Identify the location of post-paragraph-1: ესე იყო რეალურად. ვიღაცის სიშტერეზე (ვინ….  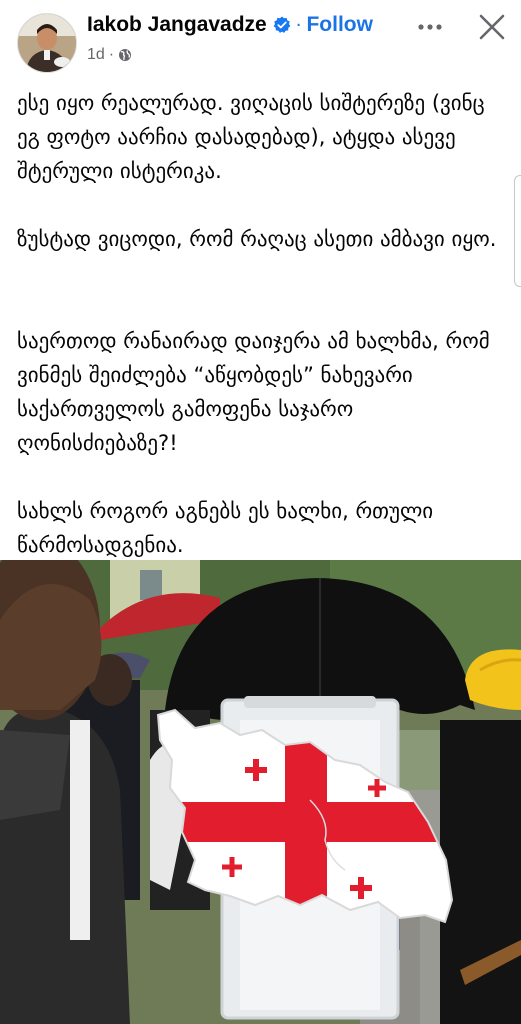
(251, 137).